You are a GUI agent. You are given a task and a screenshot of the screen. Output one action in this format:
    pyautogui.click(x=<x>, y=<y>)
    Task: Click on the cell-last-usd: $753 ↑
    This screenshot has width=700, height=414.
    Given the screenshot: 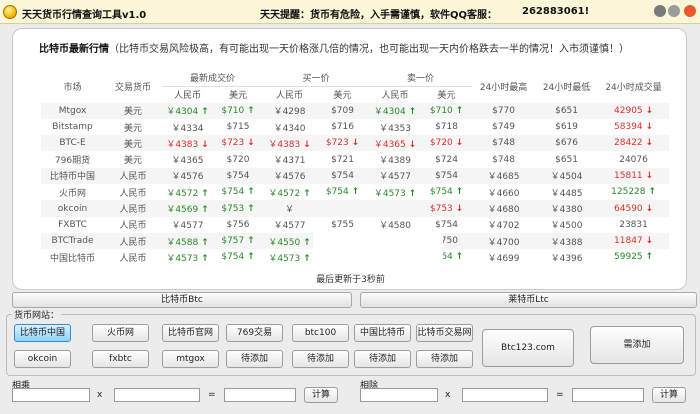 What is the action you would take?
    pyautogui.click(x=238, y=208)
    